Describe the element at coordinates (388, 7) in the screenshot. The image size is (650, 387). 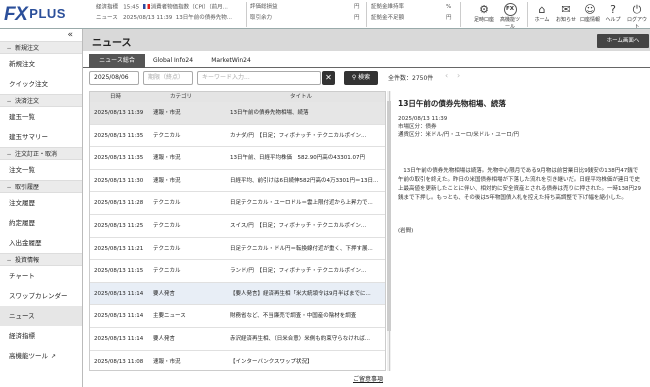
I see `margin-ratio-label: 証拠金維持率` at that location.